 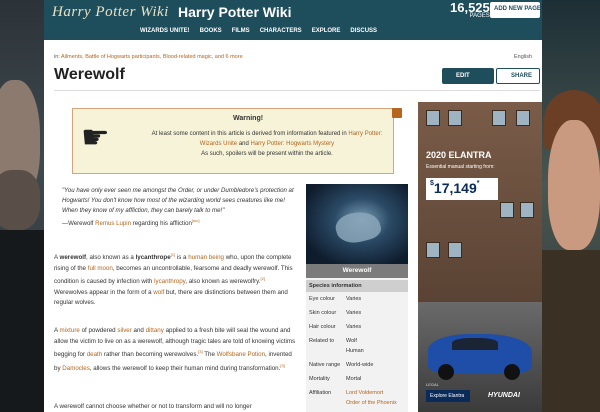 What do you see at coordinates (523, 57) in the screenshot?
I see `language-selector: English` at bounding box center [523, 57].